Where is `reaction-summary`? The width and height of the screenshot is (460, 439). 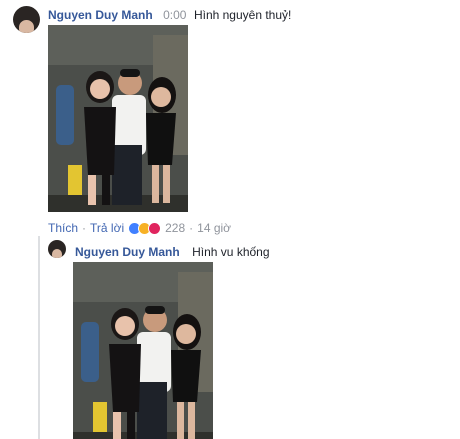
reaction-summary is located at coordinates (145, 228).